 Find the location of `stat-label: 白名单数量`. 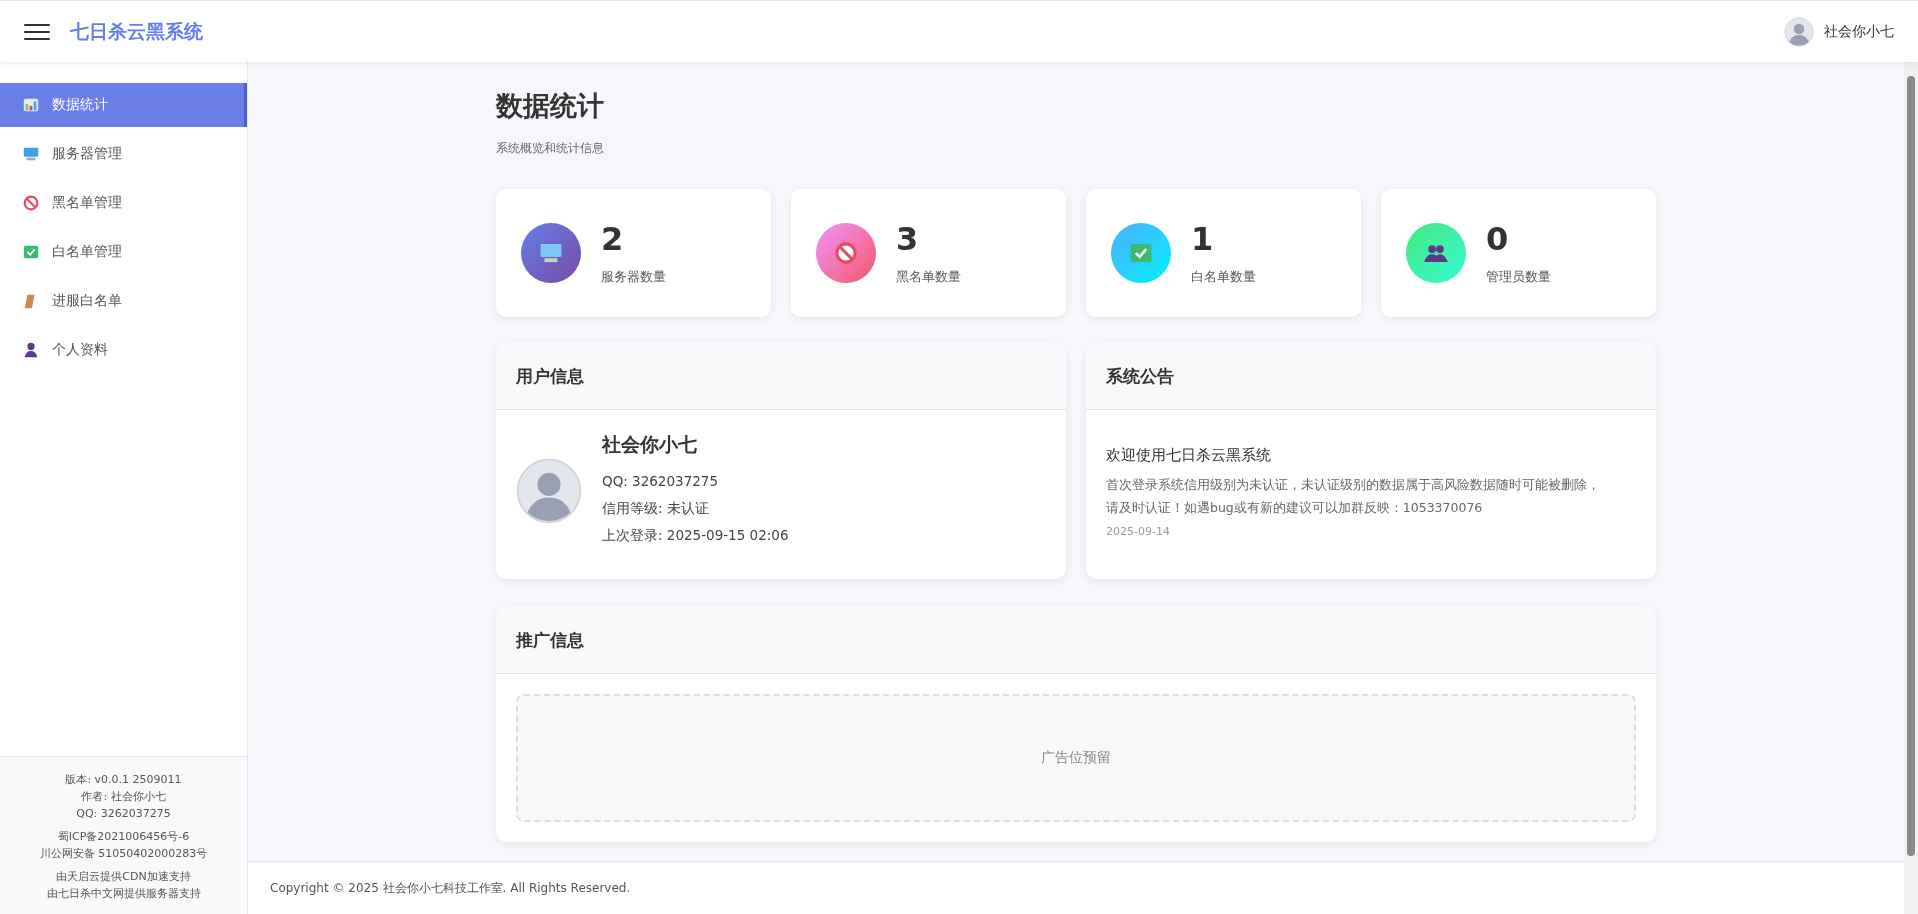

stat-label: 白名单数量 is located at coordinates (1223, 277).